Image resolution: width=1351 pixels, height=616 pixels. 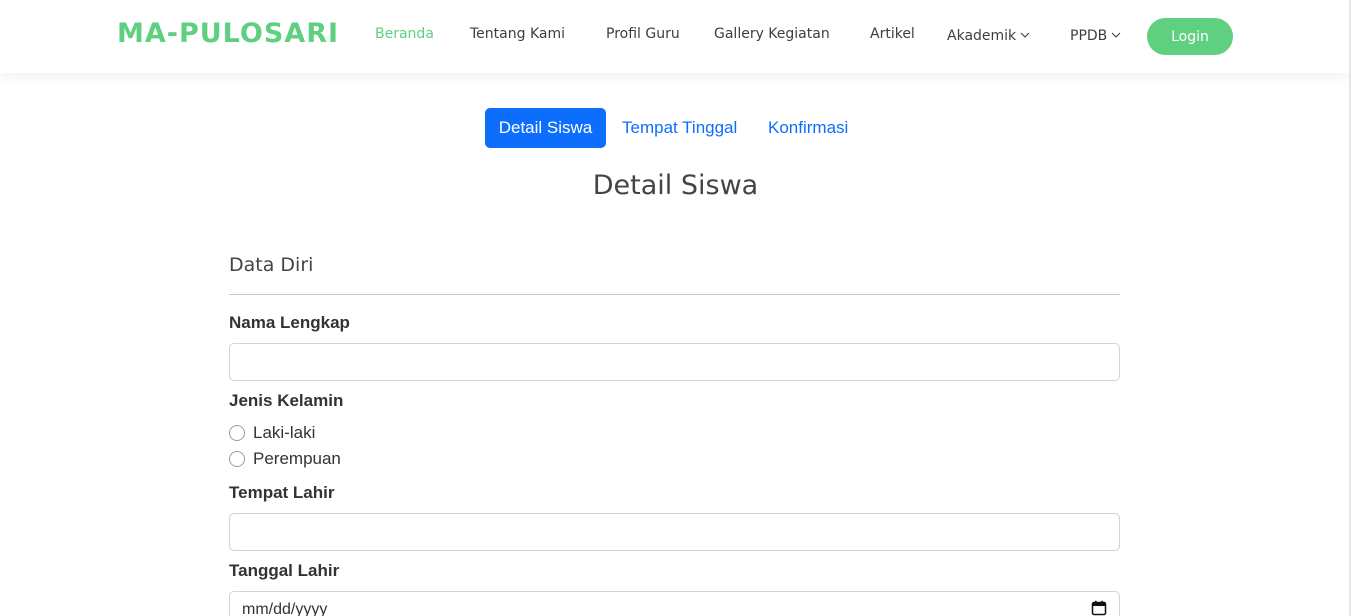 I want to click on step-tab-konfirmasi: Konfirmasi, so click(x=808, y=128).